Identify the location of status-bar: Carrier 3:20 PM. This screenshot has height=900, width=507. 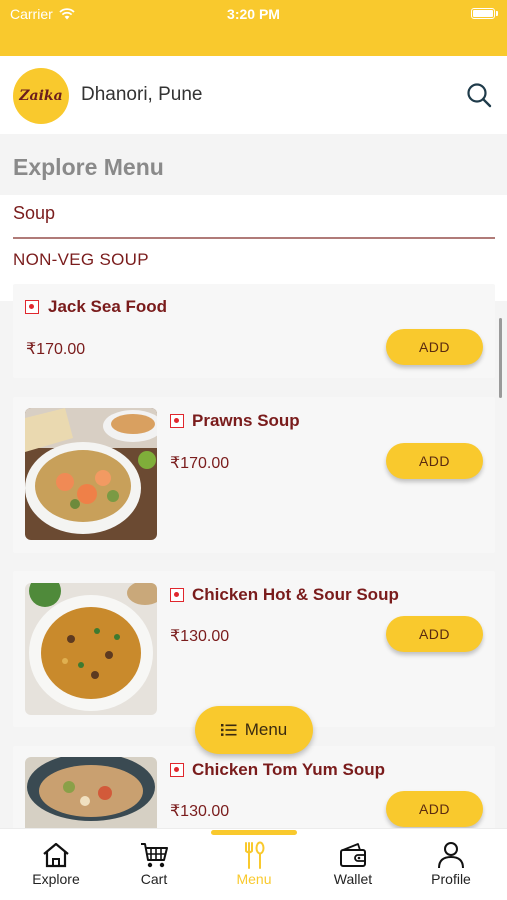
(253, 28).